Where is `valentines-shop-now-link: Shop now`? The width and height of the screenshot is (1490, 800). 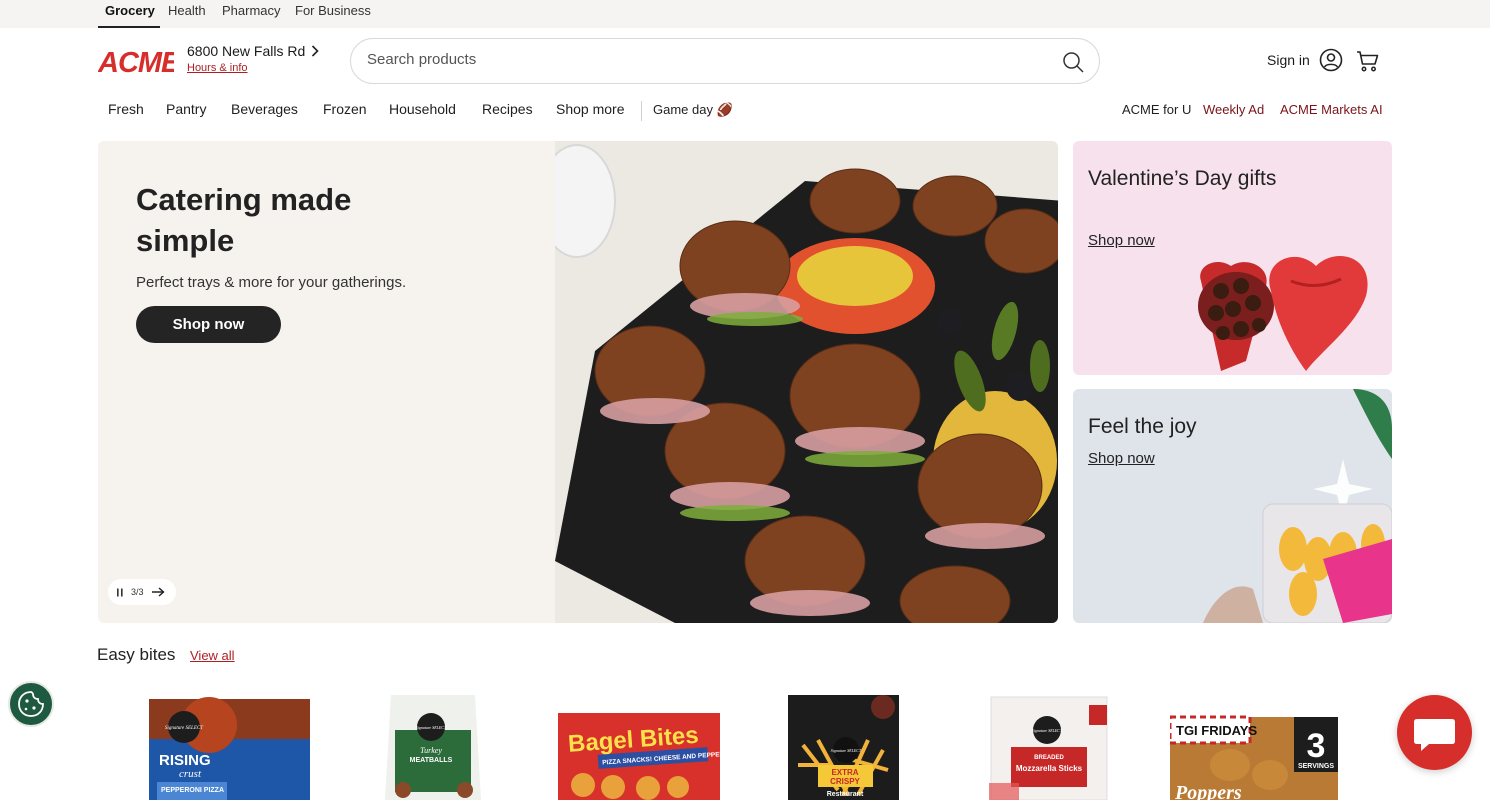 valentines-shop-now-link: Shop now is located at coordinates (1121, 240).